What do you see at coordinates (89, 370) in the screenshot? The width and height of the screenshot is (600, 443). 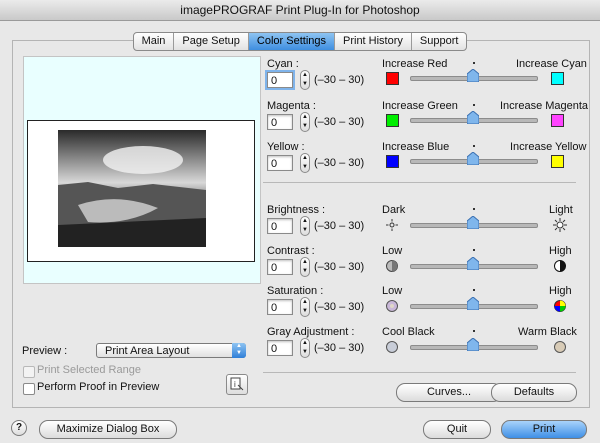 I see `print-selected-range-label: Print Selected Range` at bounding box center [89, 370].